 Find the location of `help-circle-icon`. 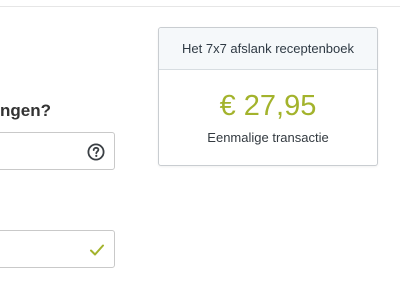

help-circle-icon is located at coordinates (96, 152).